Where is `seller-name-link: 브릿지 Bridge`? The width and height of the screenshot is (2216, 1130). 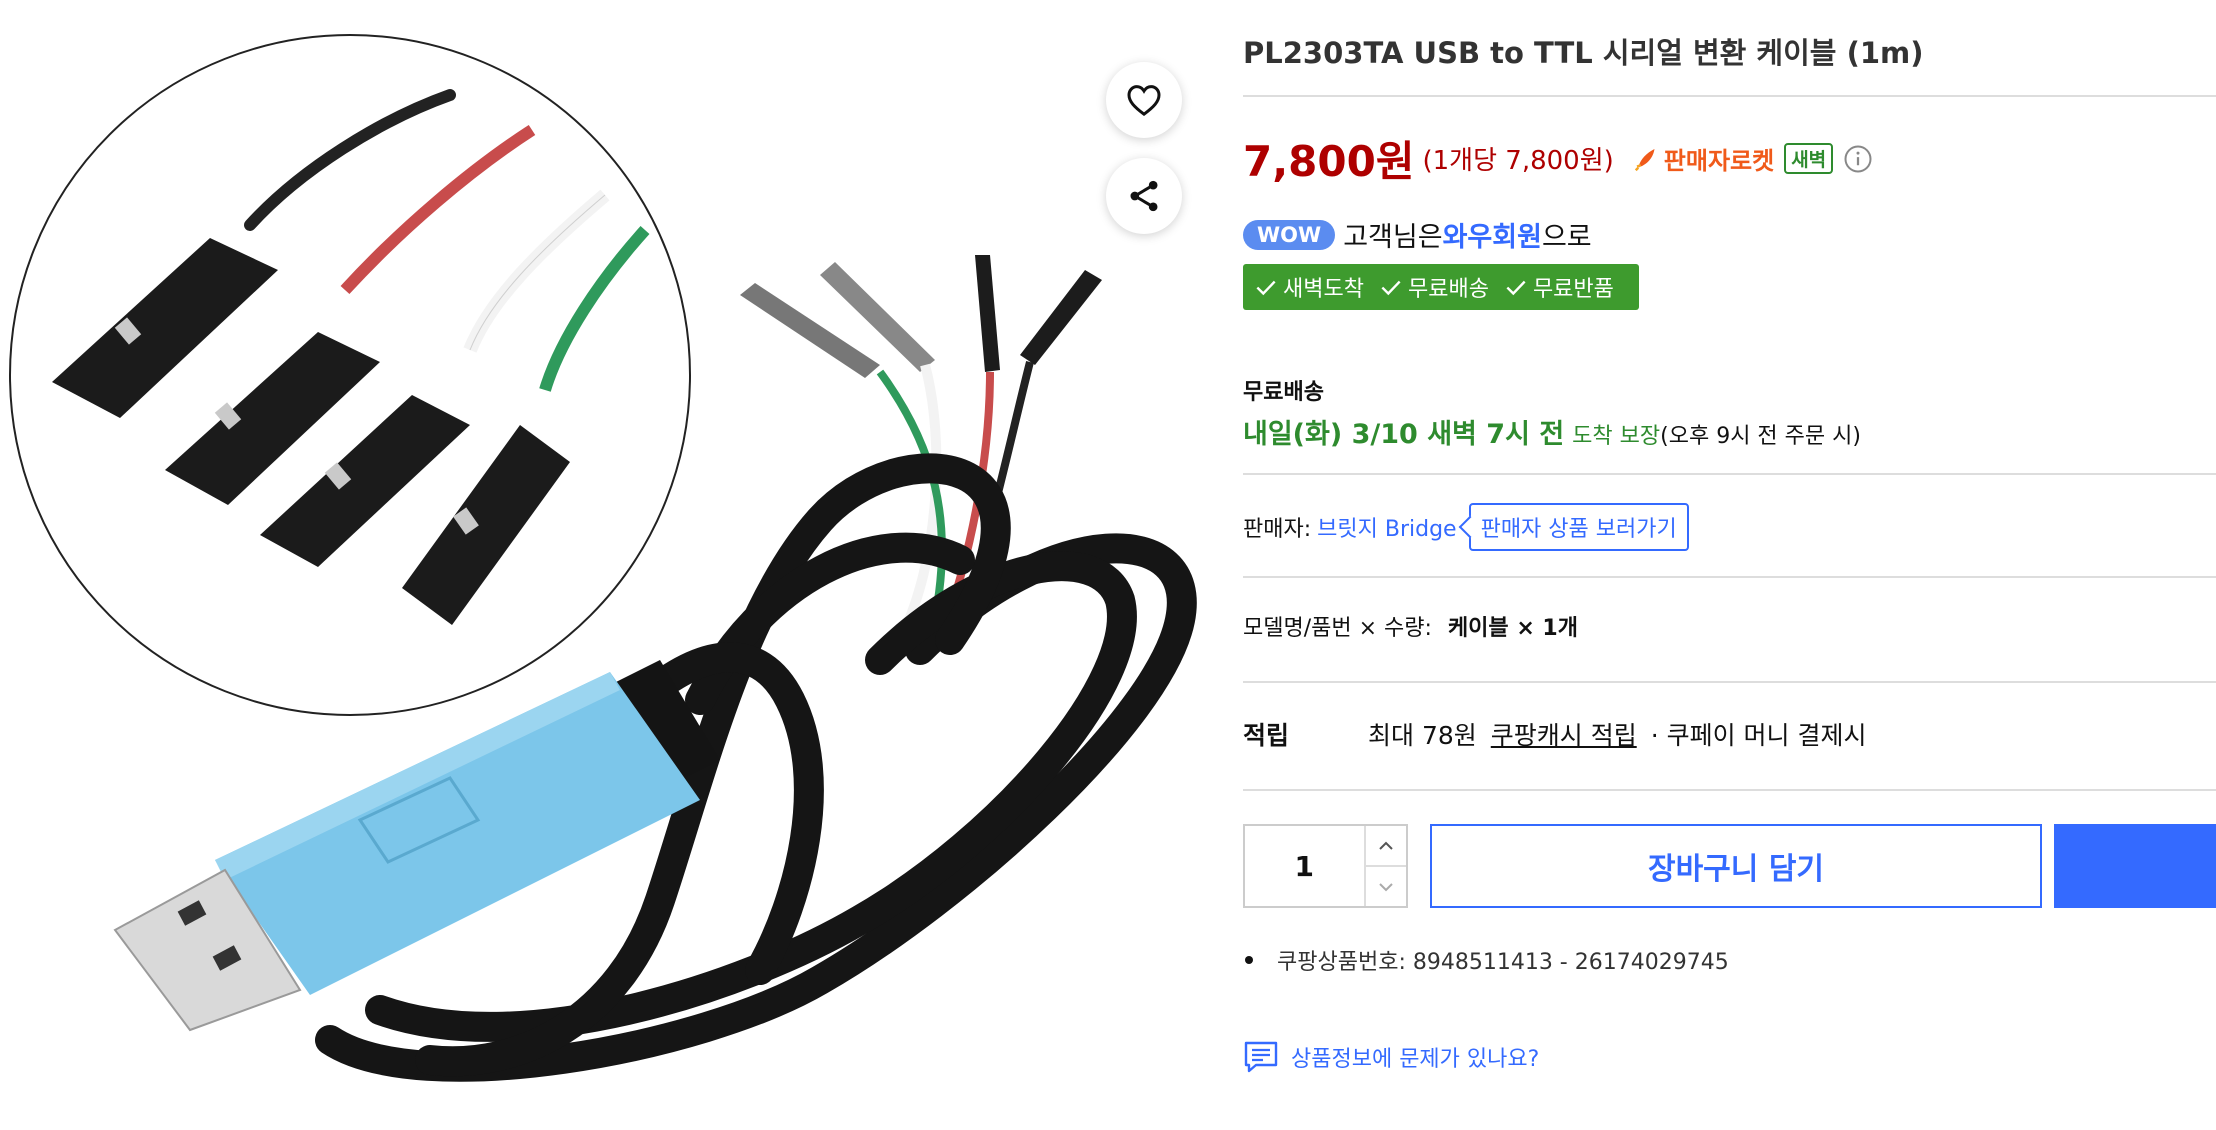
seller-name-link: 브릿지 Bridge is located at coordinates (1386, 527).